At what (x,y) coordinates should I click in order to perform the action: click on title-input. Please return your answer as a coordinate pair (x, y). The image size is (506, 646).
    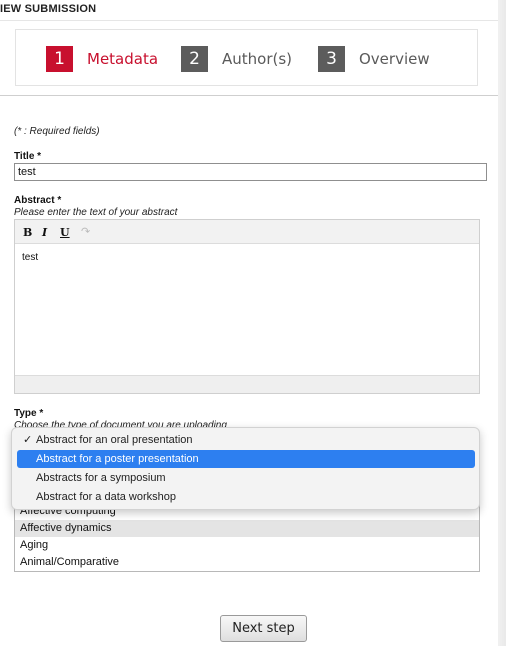
    Looking at the image, I should click on (250, 172).